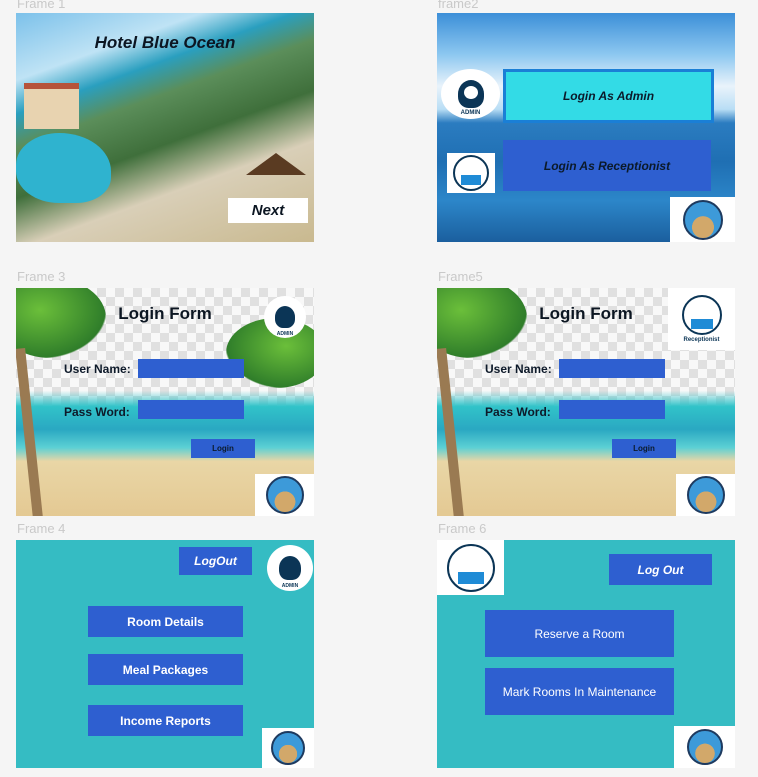 Image resolution: width=758 pixels, height=777 pixels. What do you see at coordinates (701, 319) in the screenshot?
I see `receptionist-avatar: Receptionist` at bounding box center [701, 319].